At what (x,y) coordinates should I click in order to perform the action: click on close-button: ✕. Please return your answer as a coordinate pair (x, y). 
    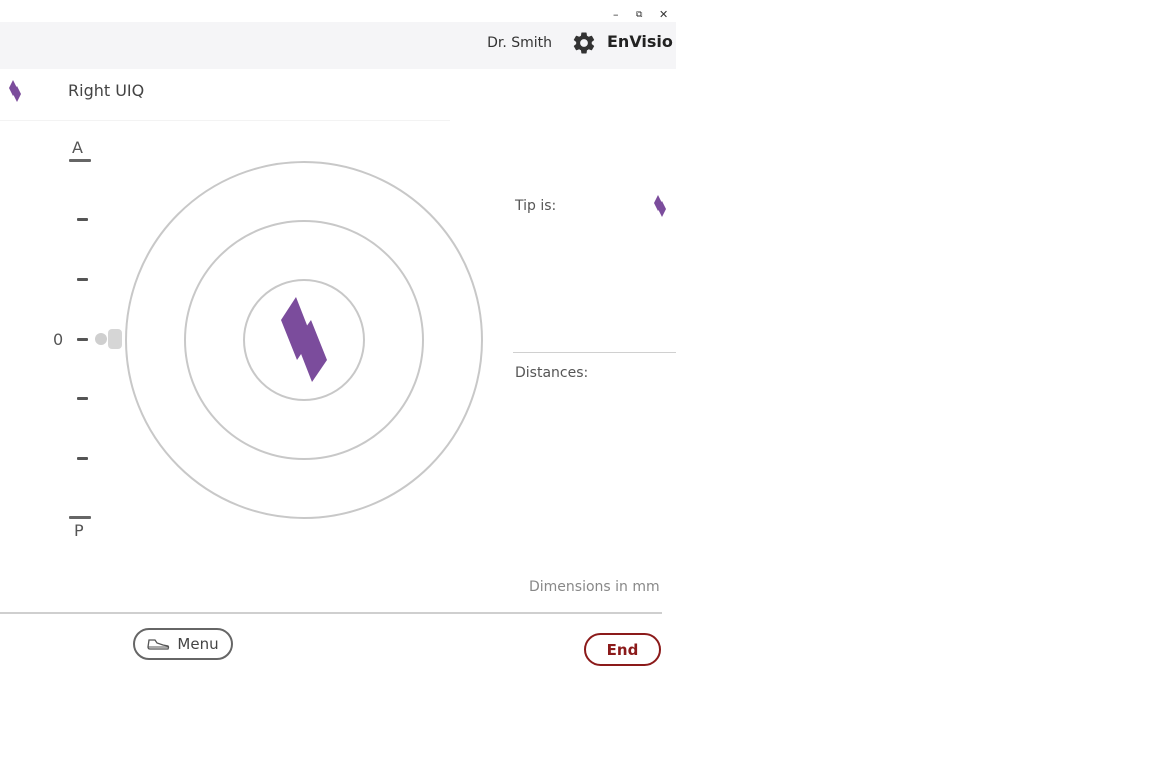
    Looking at the image, I should click on (663, 14).